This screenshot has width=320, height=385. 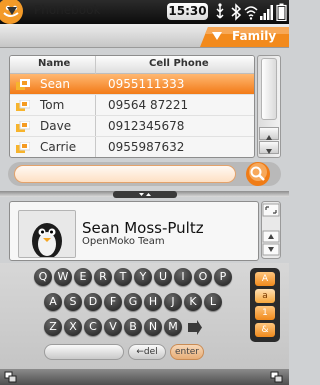 What do you see at coordinates (52, 105) in the screenshot?
I see `contact-name: Tom` at bounding box center [52, 105].